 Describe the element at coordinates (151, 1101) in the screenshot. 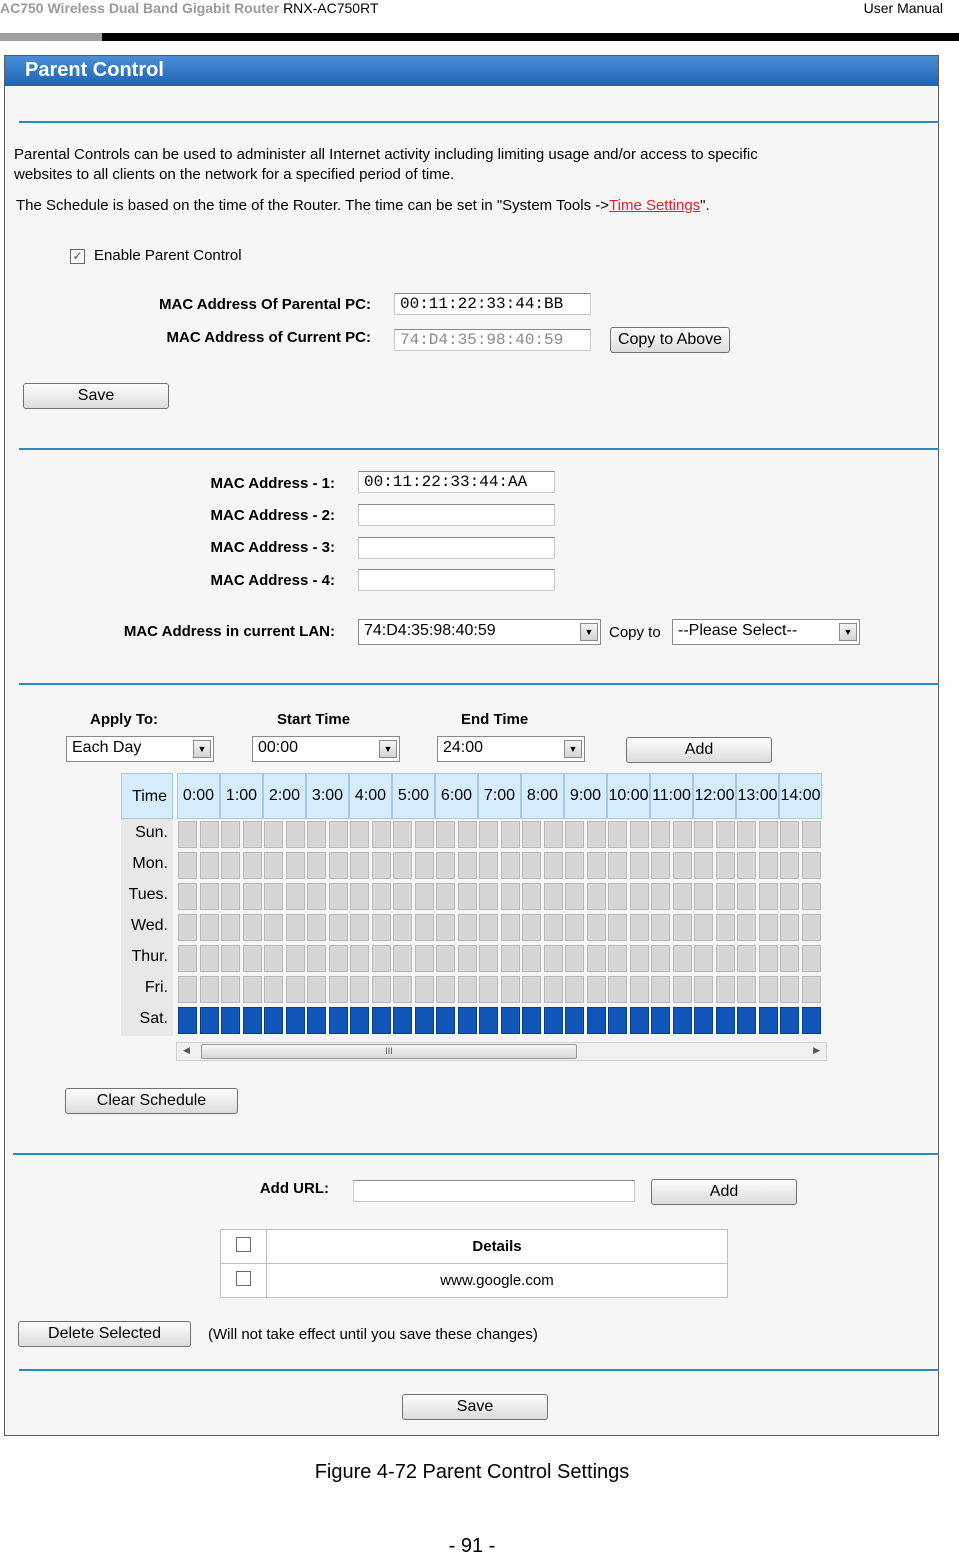

I see `clear-schedule-button: Clear Schedule` at that location.